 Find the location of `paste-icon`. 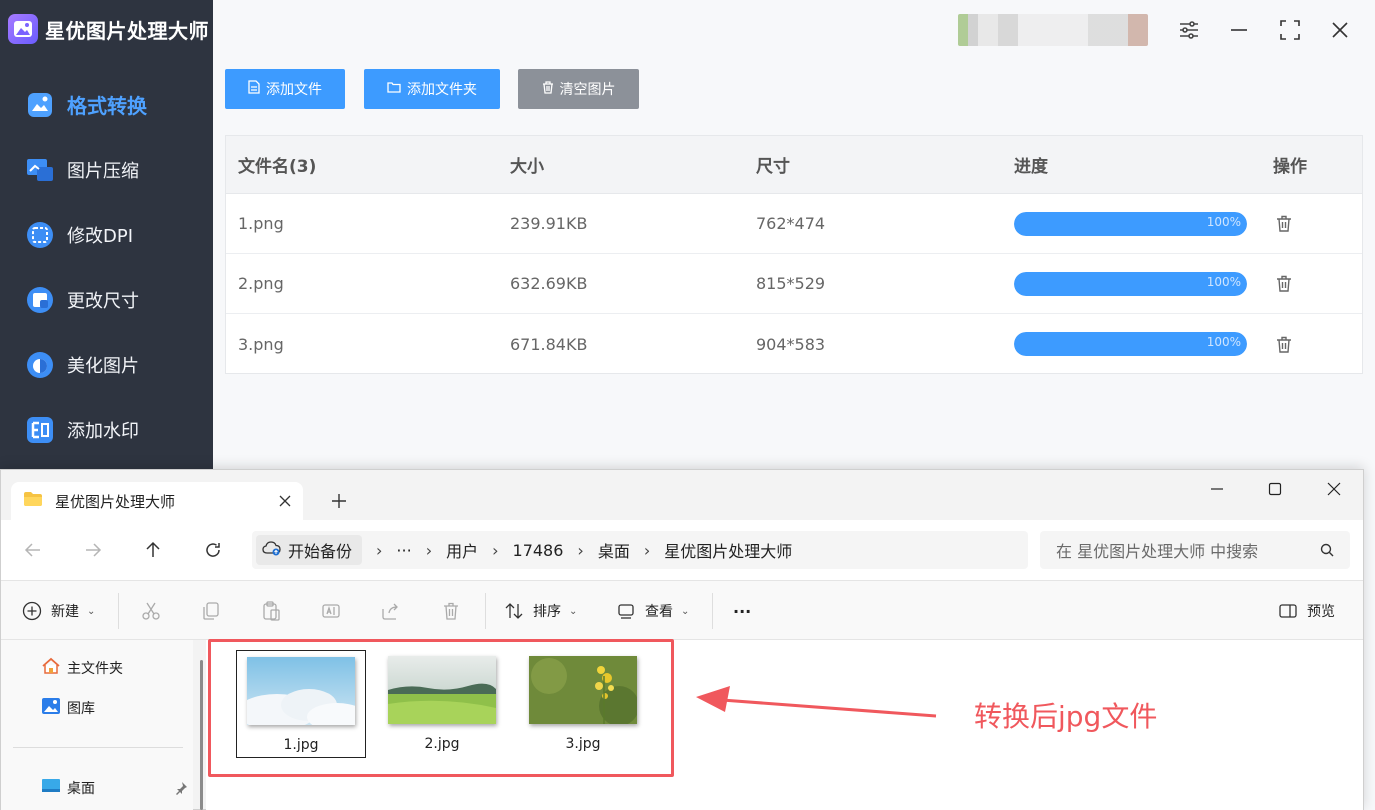

paste-icon is located at coordinates (271, 611).